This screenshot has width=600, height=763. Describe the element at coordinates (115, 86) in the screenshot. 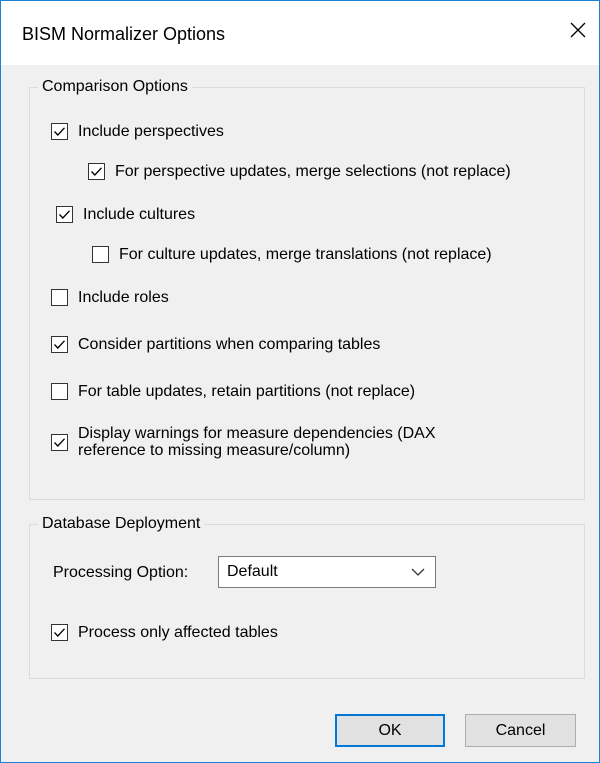

I see `comparison-options-legend: Comparison Options` at that location.